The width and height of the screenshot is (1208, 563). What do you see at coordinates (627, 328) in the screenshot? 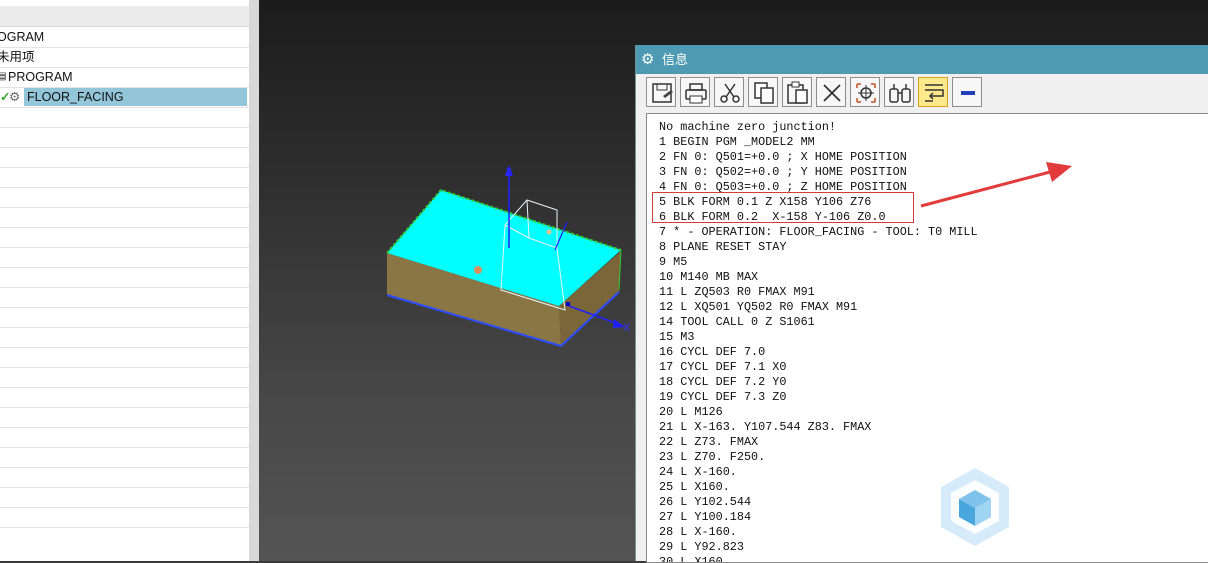
I see `x-axis-label: X` at bounding box center [627, 328].